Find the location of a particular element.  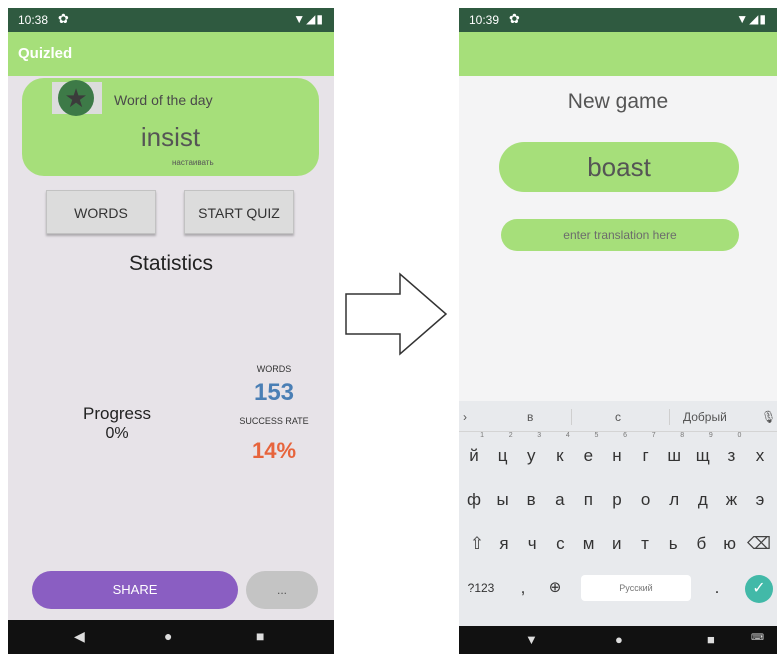

quiz-word: boast is located at coordinates (619, 167).